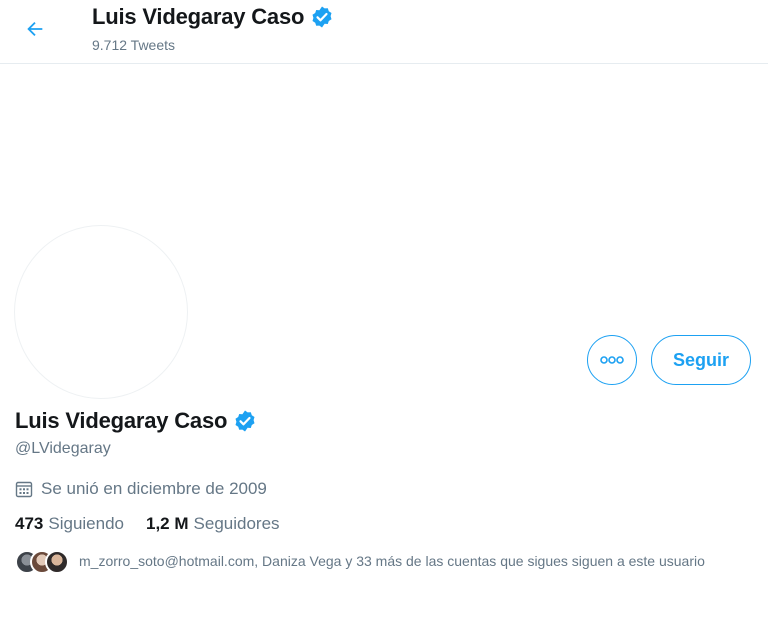  I want to click on followers-count: 1,2 M, so click(167, 523).